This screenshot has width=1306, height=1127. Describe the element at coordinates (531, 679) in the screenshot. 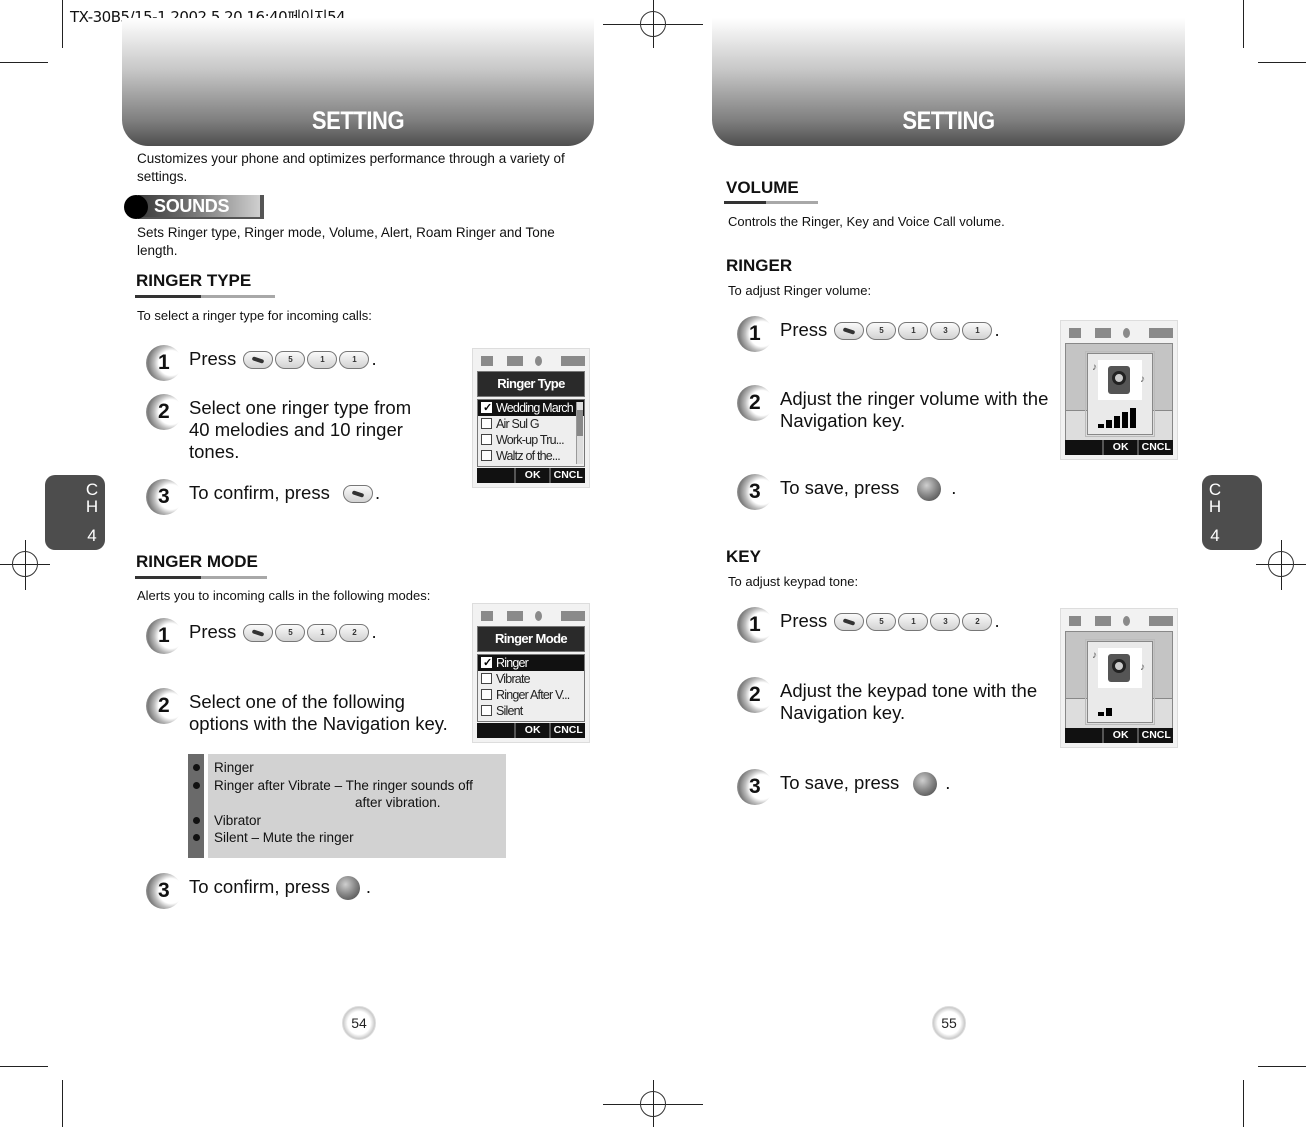

I see `list-item: Vibrate` at that location.